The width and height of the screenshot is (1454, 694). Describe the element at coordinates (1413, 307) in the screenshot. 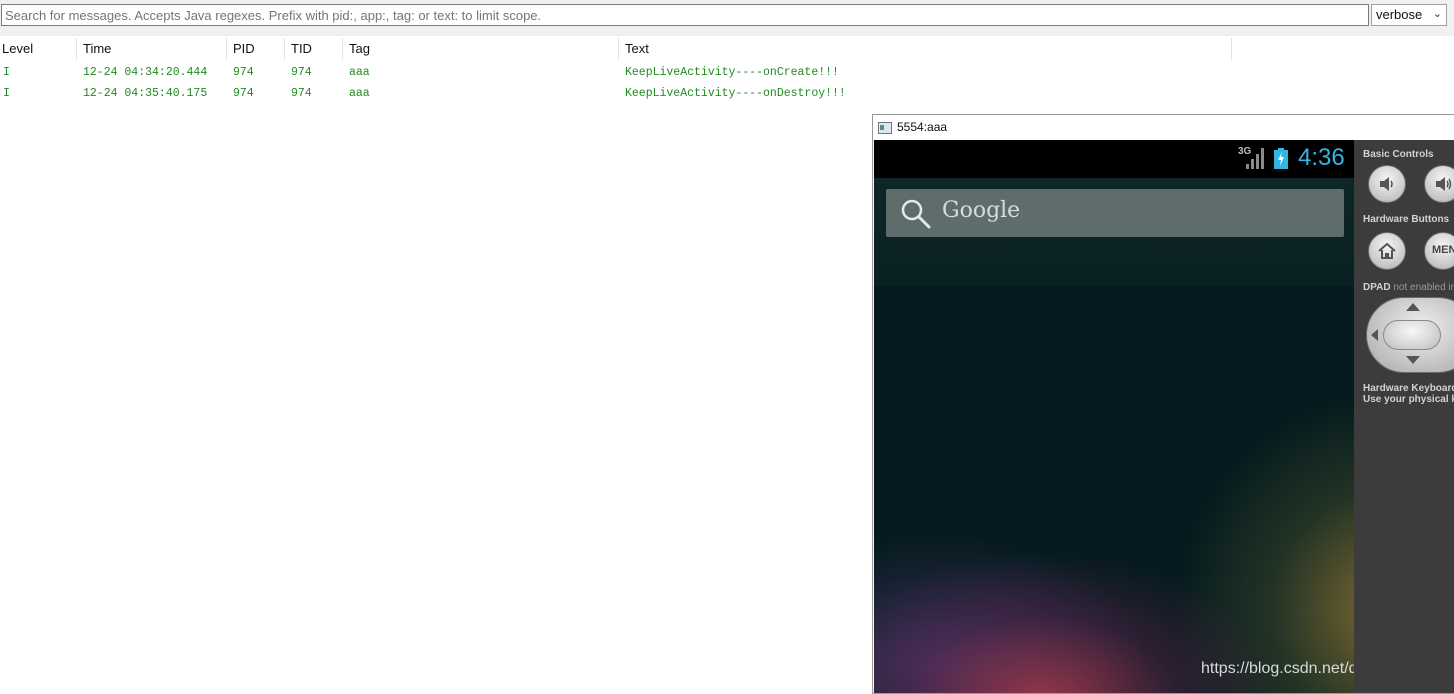

I see `dpad-up-arrow-icon` at that location.